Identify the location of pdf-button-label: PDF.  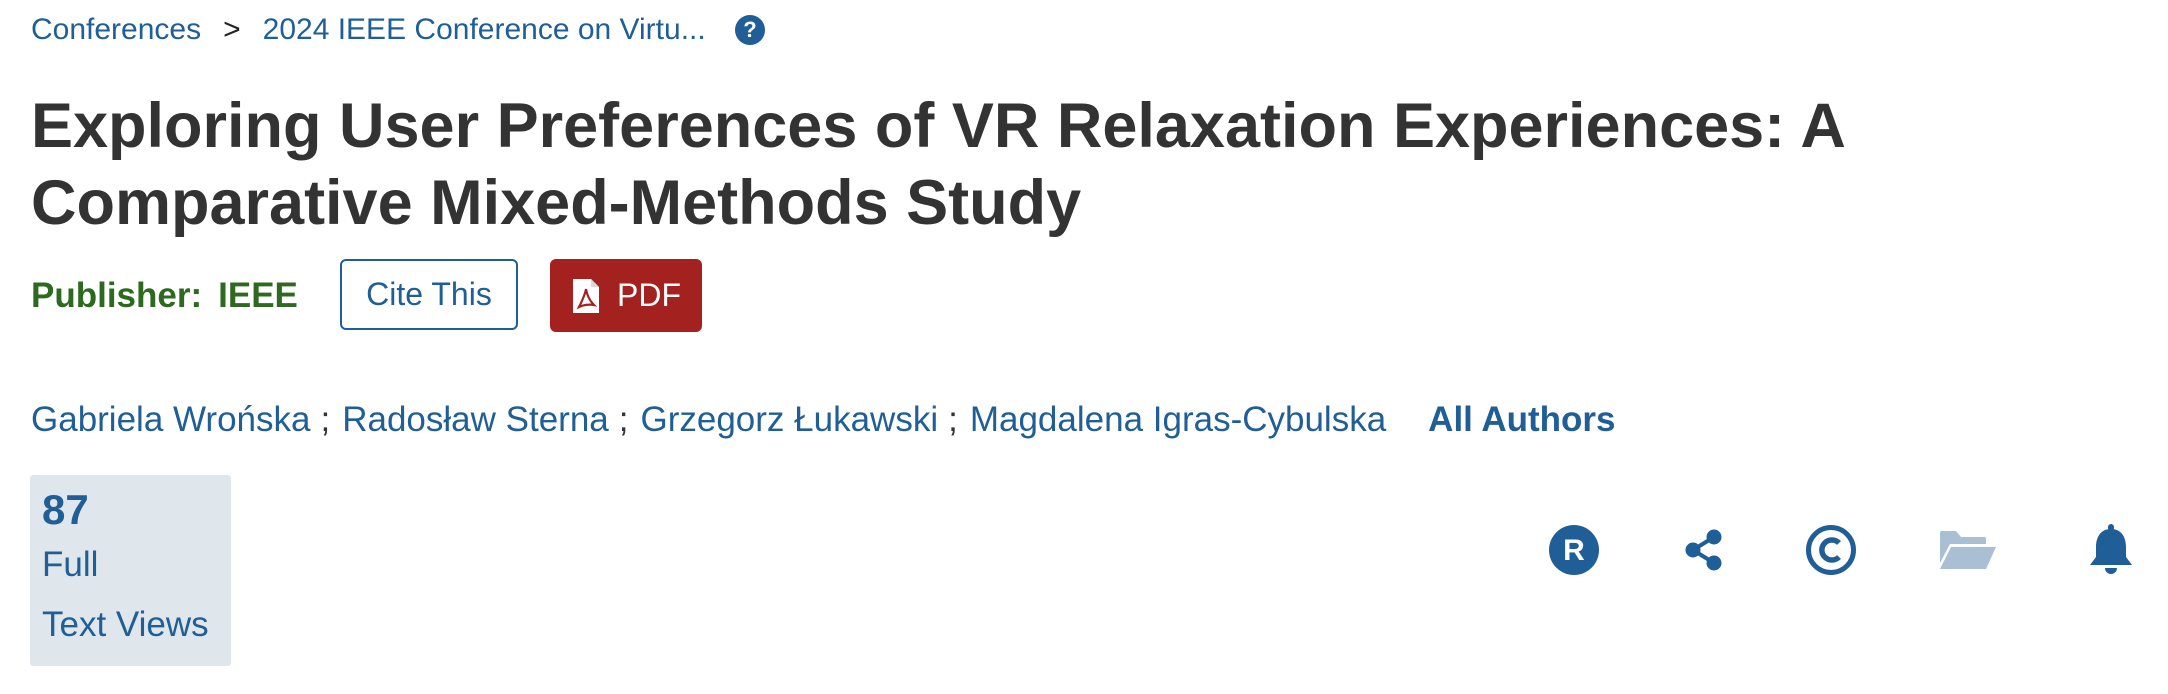
(649, 295).